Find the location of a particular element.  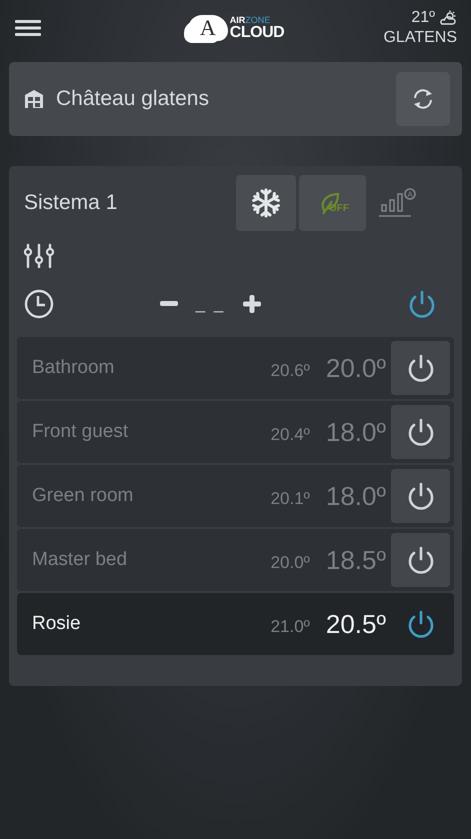

zone-row: Front guest 20.4º 18.0º is located at coordinates (235, 432).